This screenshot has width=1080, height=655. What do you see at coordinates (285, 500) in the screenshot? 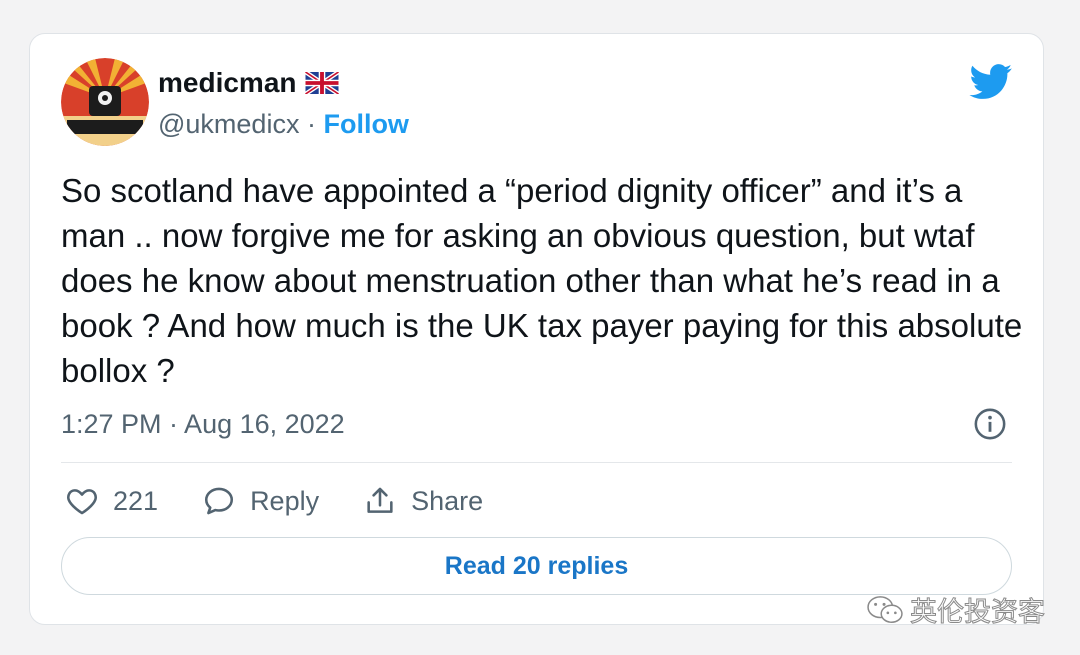
I see `reply-label: Reply` at bounding box center [285, 500].